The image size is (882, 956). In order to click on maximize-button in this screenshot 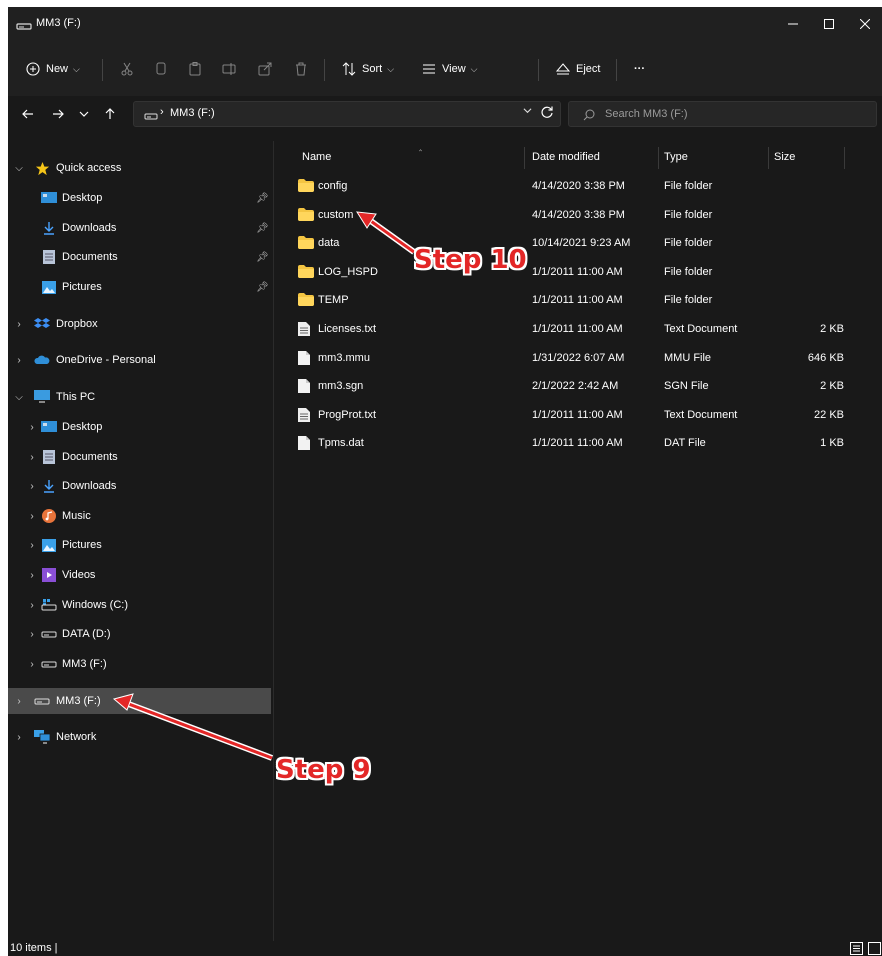, I will do `click(829, 24)`.